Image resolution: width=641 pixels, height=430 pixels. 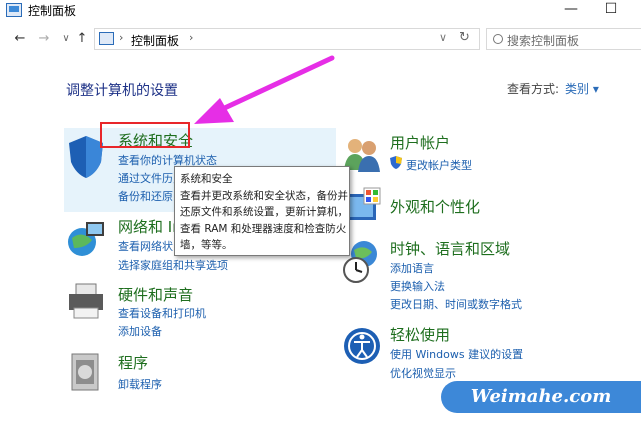 What do you see at coordinates (423, 373) in the screenshot?
I see `link-optimize-visual-display: 优化视觉显示` at bounding box center [423, 373].